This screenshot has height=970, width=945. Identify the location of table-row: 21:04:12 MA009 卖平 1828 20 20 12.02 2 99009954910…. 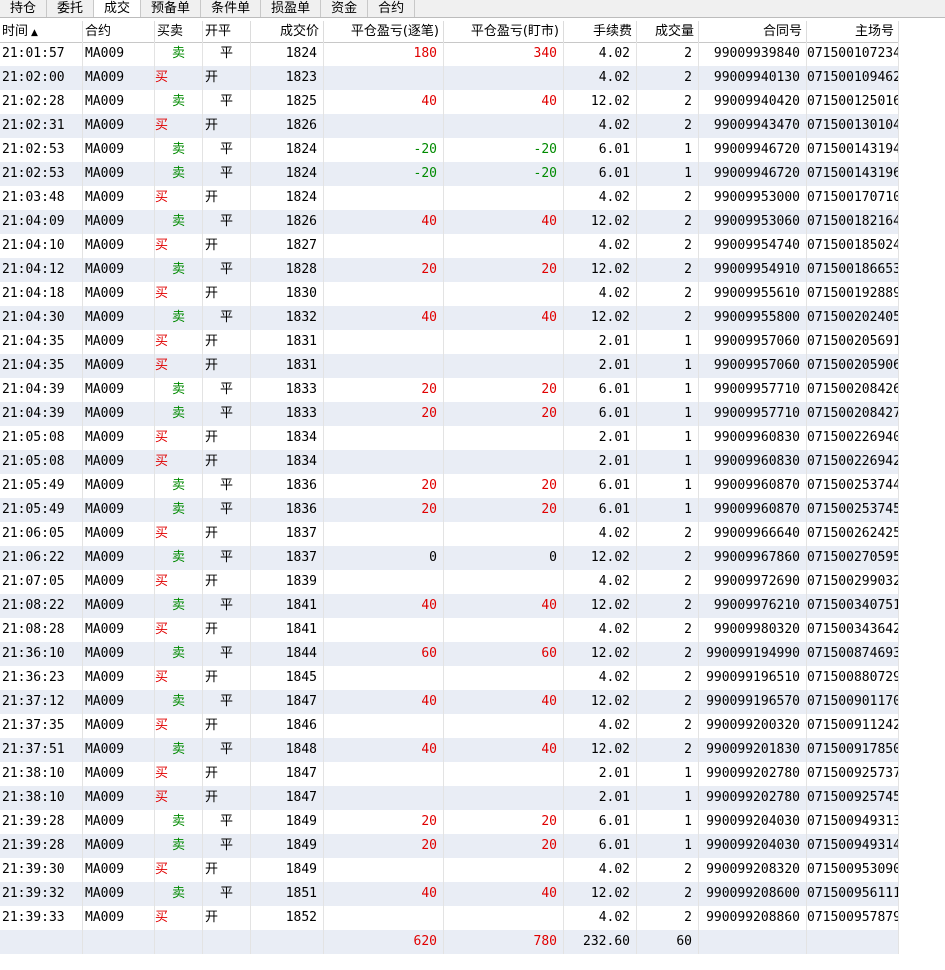
(449, 270).